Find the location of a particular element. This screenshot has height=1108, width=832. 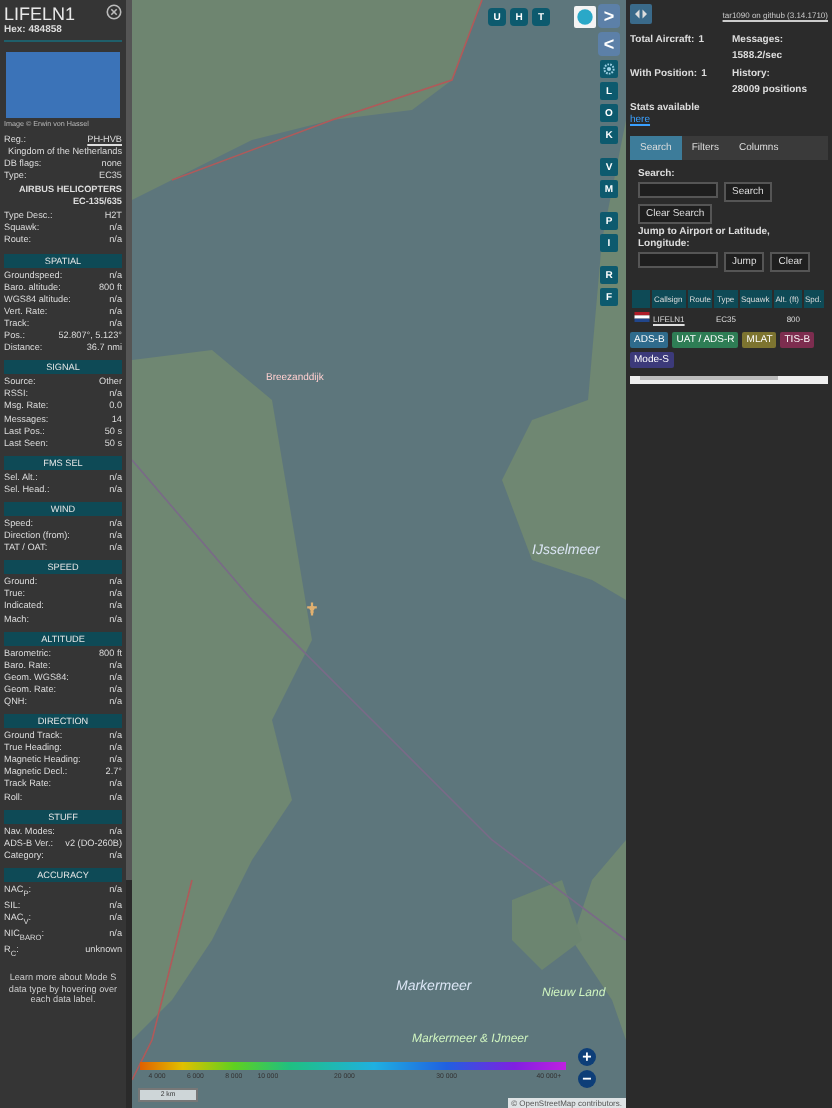

helicopter-icon is located at coordinates (312, 609).